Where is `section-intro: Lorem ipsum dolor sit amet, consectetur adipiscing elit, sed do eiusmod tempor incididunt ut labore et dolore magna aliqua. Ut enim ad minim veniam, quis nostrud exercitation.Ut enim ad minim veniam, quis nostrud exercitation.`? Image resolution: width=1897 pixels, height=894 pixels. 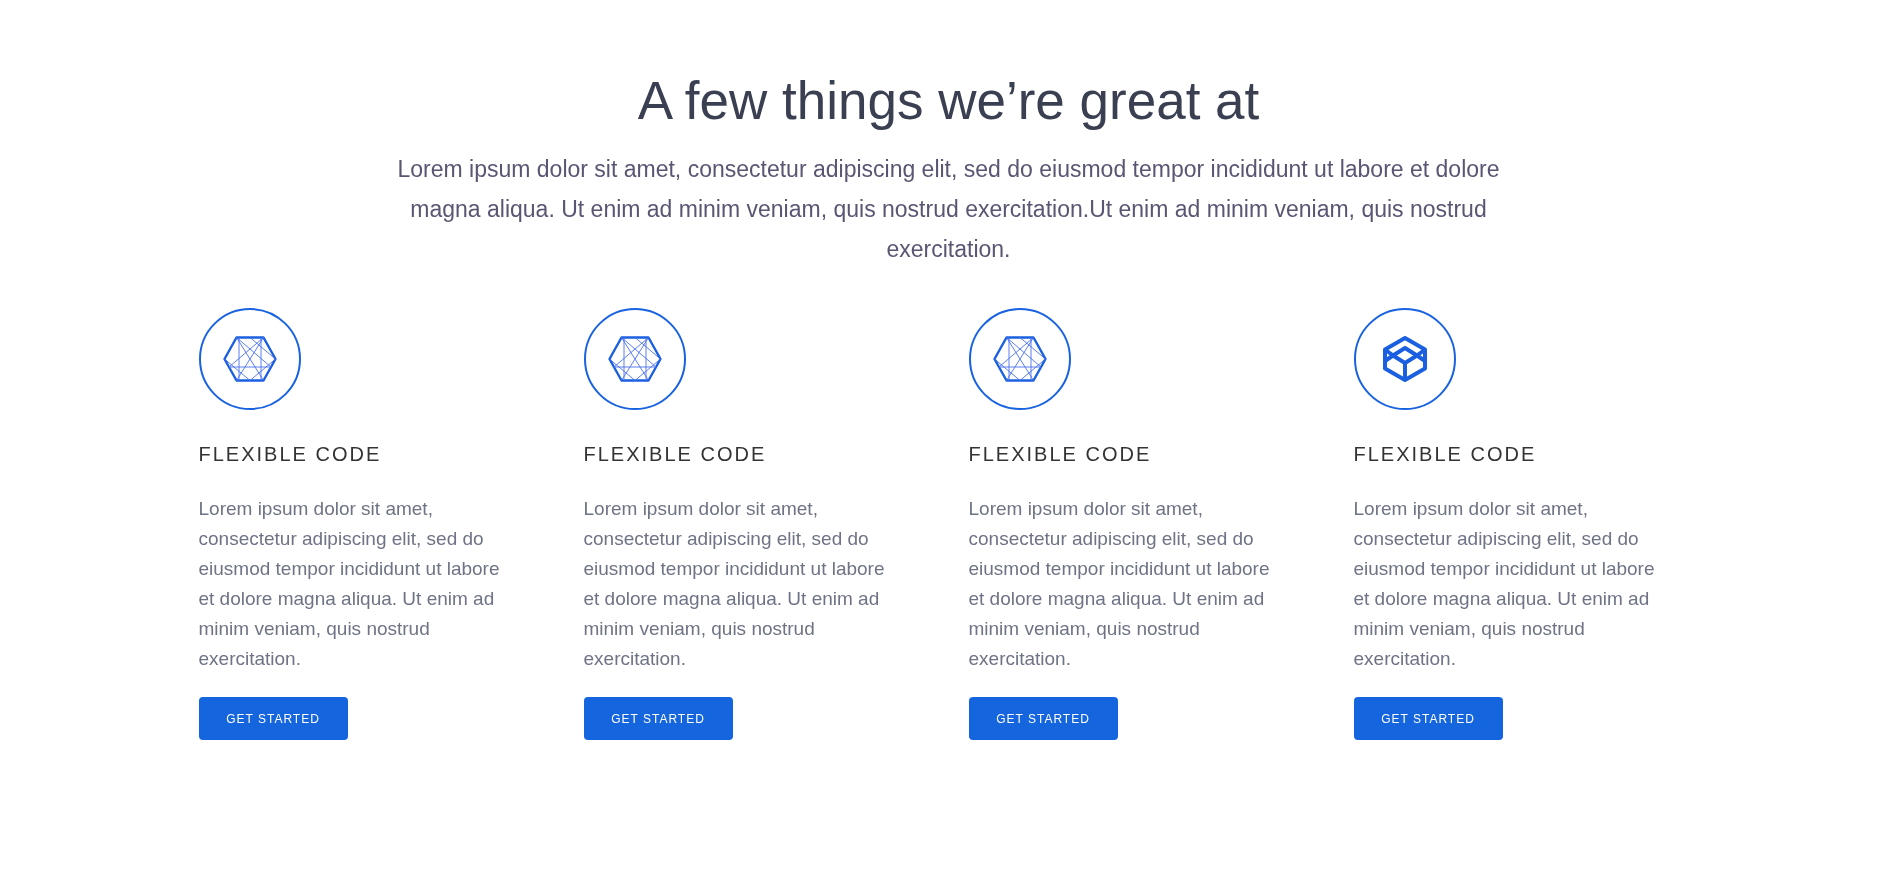 section-intro: Lorem ipsum dolor sit amet, consectetur adipiscing elit, sed do eiusmod tempor incididunt ut labore et dolore magna aliqua. Ut enim ad minim veniam, quis nostrud exercitation.Ut enim ad minim veniam, quis nostrud exercitation. is located at coordinates (948, 209).